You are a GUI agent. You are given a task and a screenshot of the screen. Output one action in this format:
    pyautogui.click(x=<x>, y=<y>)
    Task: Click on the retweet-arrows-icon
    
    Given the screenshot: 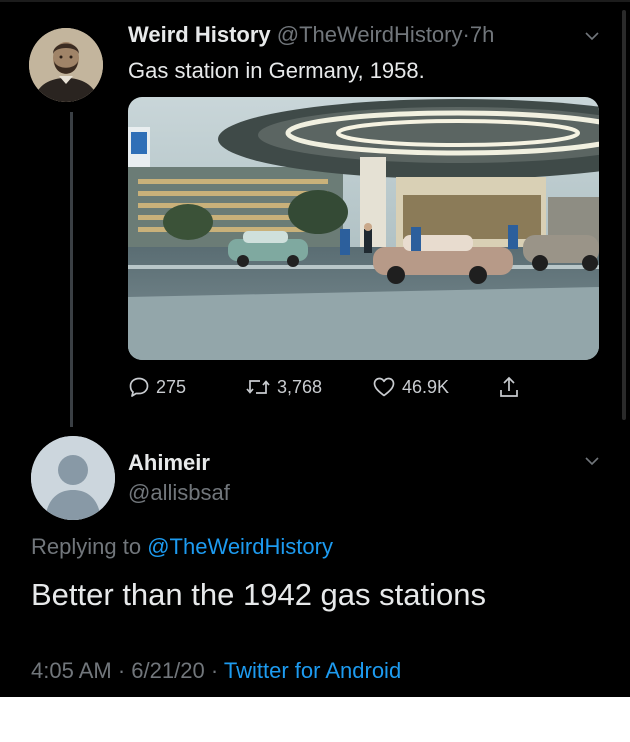 What is the action you would take?
    pyautogui.click(x=258, y=387)
    